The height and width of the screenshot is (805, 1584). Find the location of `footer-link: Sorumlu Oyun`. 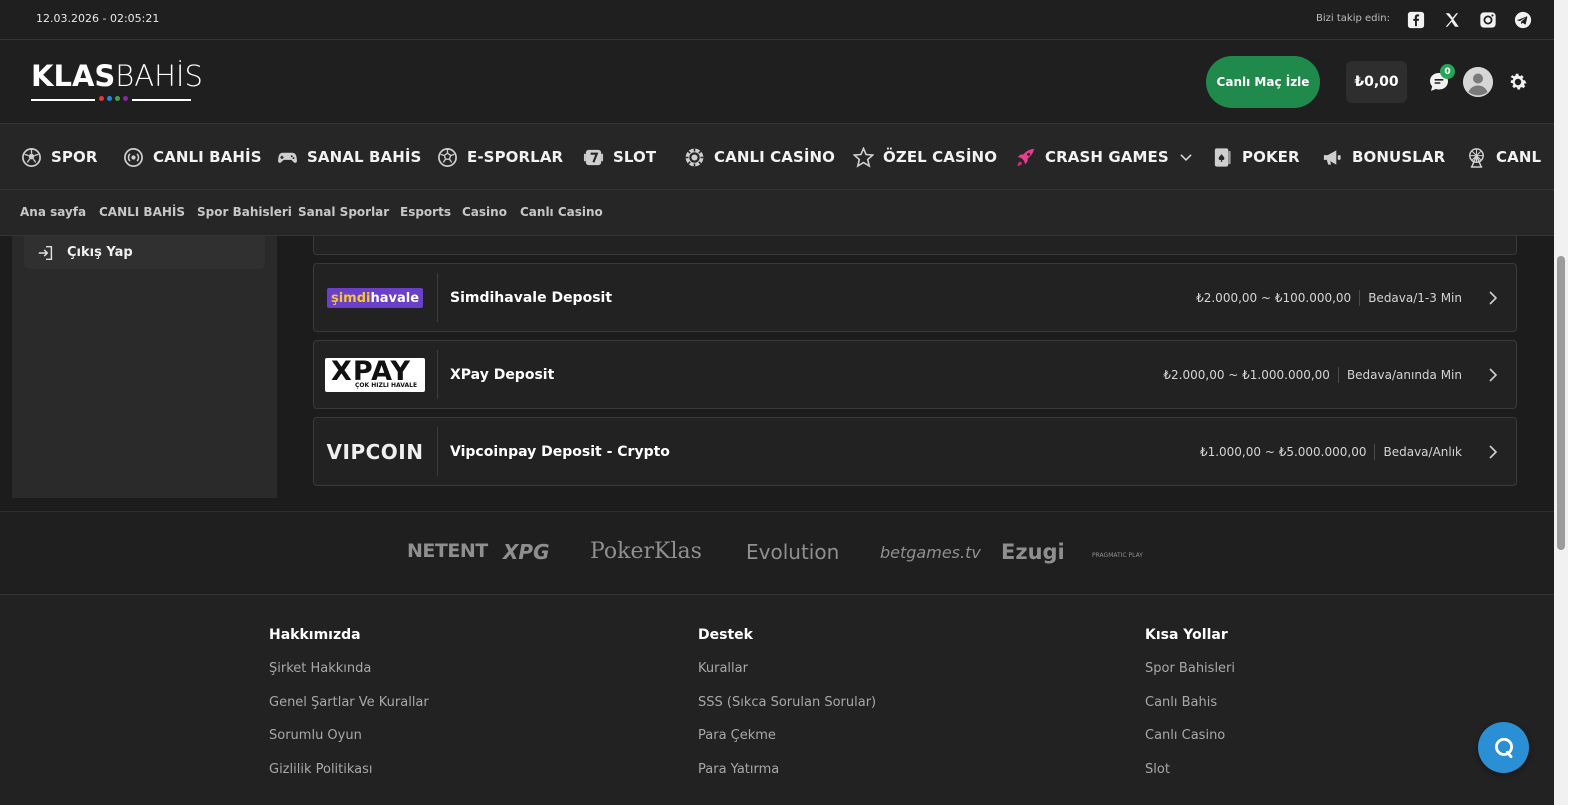

footer-link: Sorumlu Oyun is located at coordinates (349, 745).